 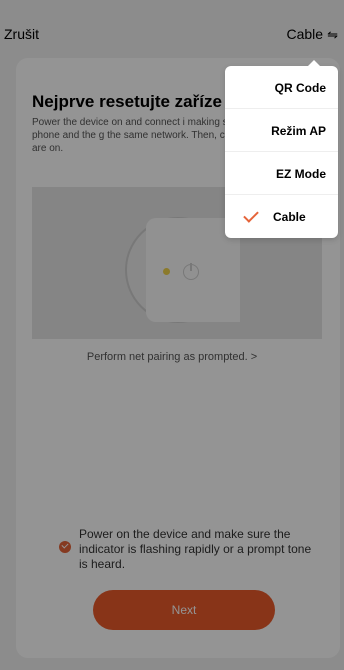 I want to click on menu-item-qr-code: QR Code, so click(x=281, y=87).